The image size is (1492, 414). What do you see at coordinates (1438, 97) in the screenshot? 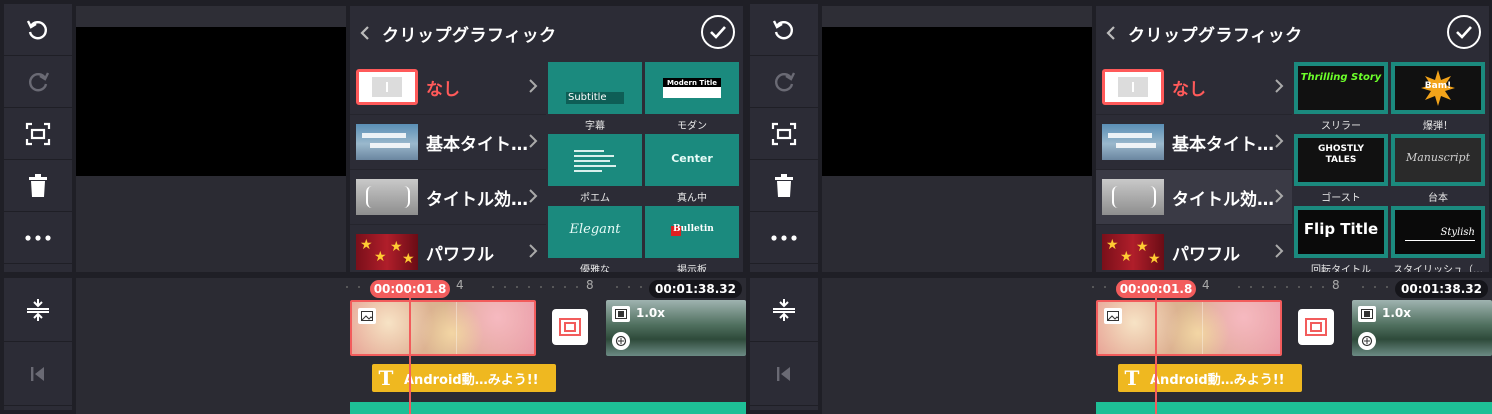
I see `tile-bomb: Bam! 爆弾！` at bounding box center [1438, 97].